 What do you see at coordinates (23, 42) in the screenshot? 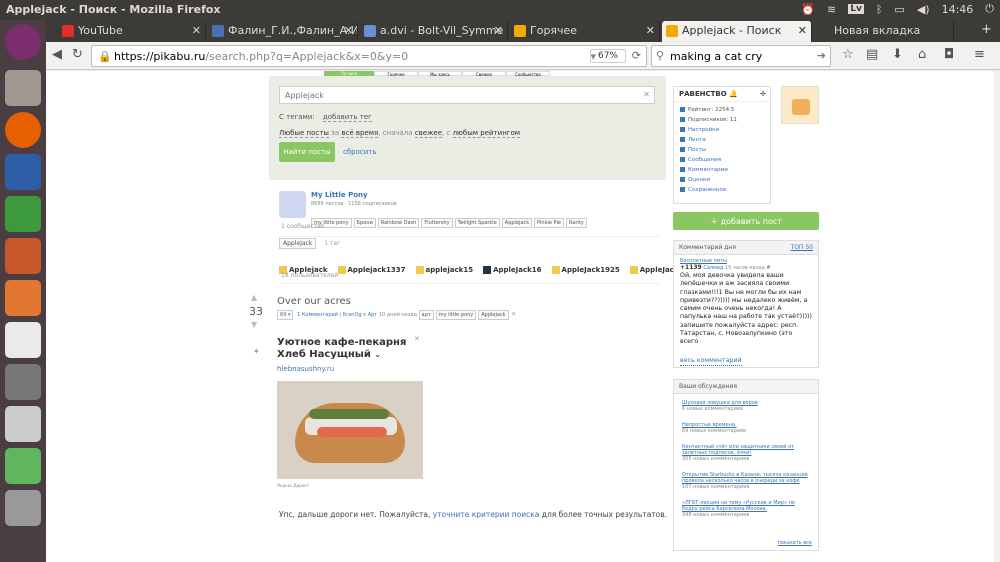
I see `ubuntu-icon` at bounding box center [23, 42].